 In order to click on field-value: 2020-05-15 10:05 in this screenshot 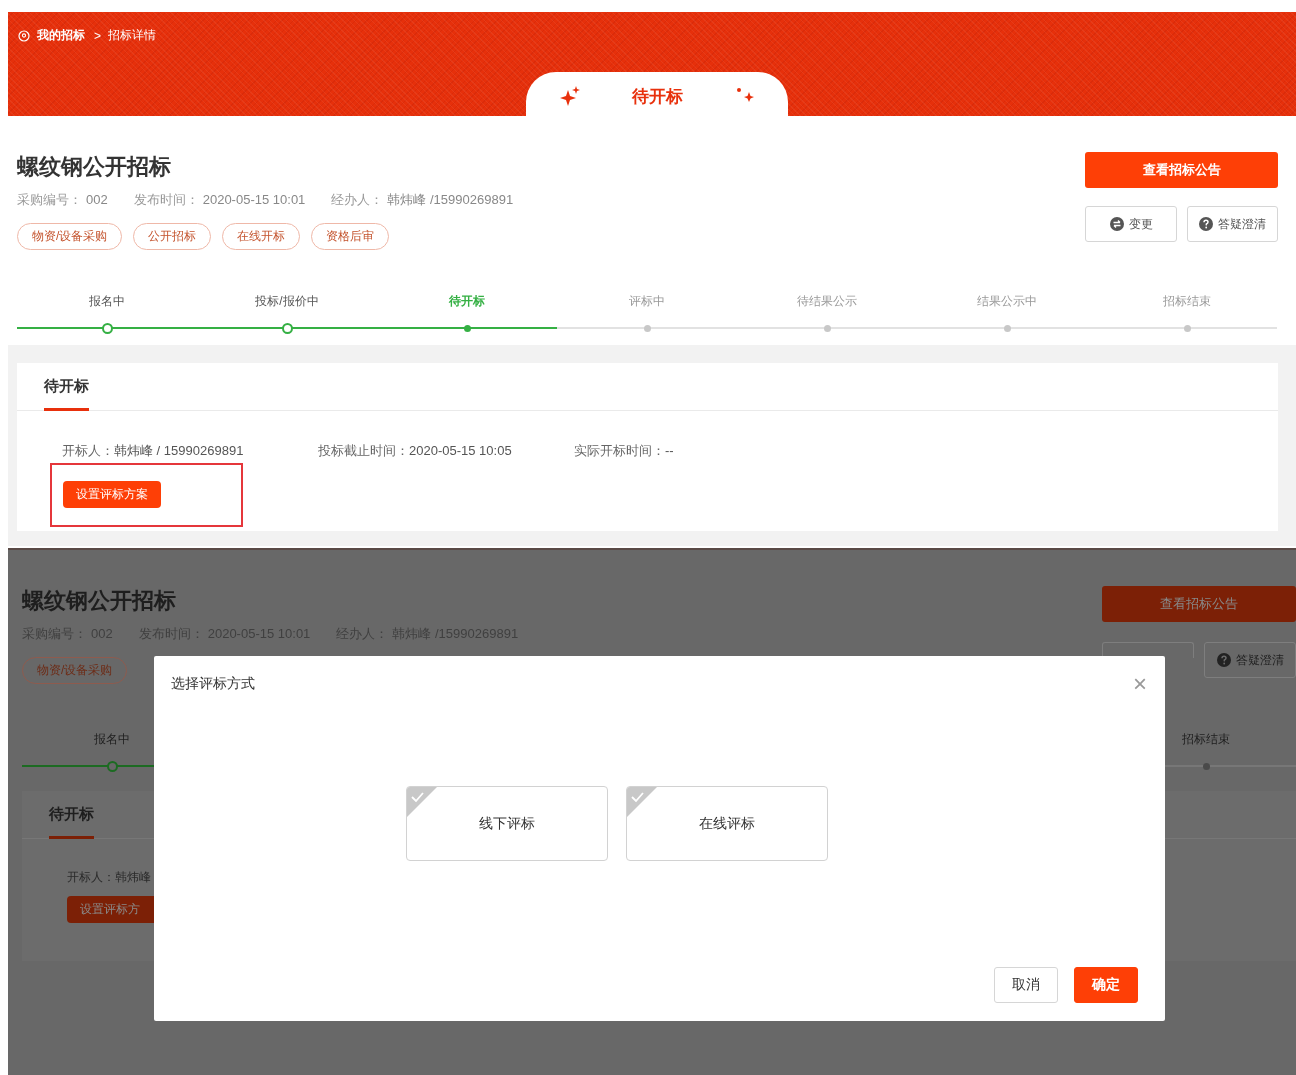, I will do `click(460, 450)`.